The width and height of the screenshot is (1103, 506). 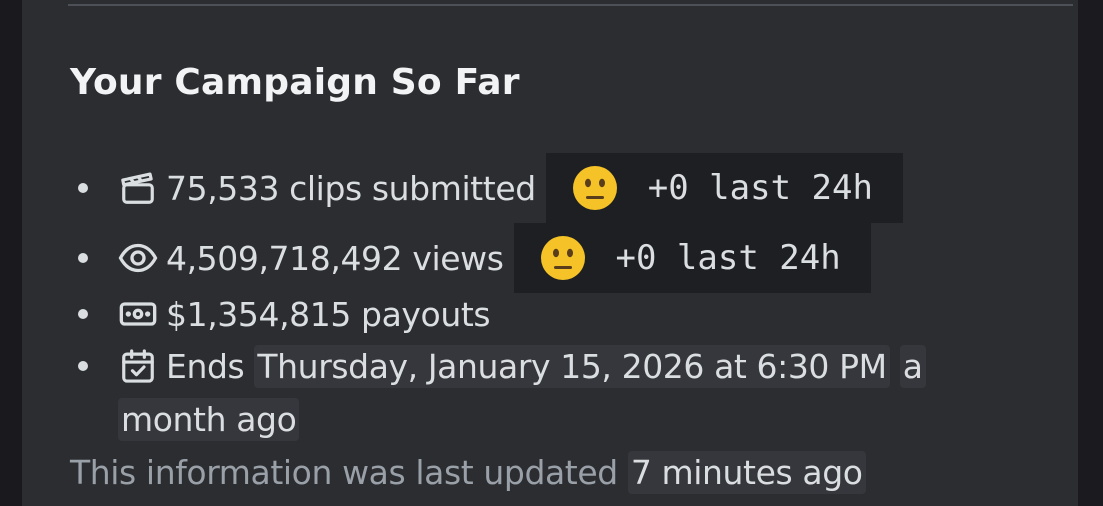 I want to click on ends-continuation: month ago, so click(x=209, y=419).